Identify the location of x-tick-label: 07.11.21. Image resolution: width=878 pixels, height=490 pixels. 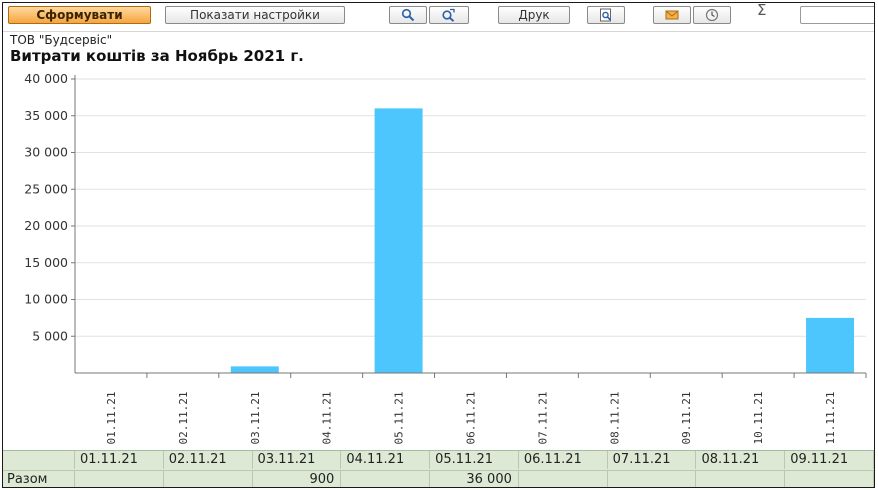
(542, 418).